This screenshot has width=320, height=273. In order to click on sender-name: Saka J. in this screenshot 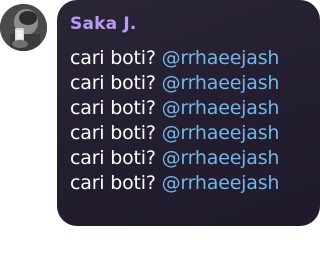, I will do `click(195, 24)`.